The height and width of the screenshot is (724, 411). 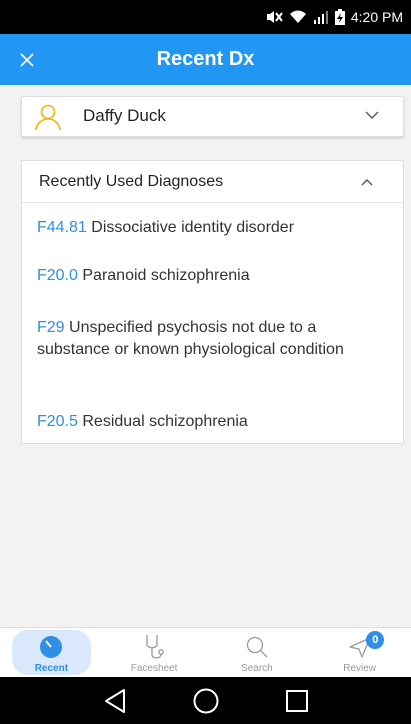 I want to click on page-title: Recent Dx, so click(x=205, y=59).